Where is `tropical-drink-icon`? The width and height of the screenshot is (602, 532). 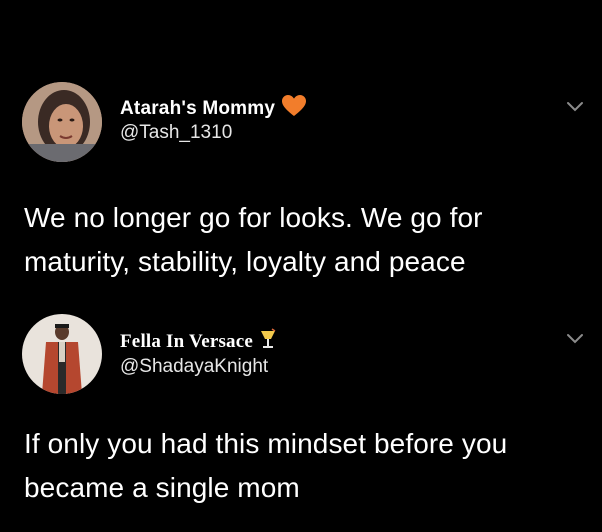 tropical-drink-icon is located at coordinates (268, 341).